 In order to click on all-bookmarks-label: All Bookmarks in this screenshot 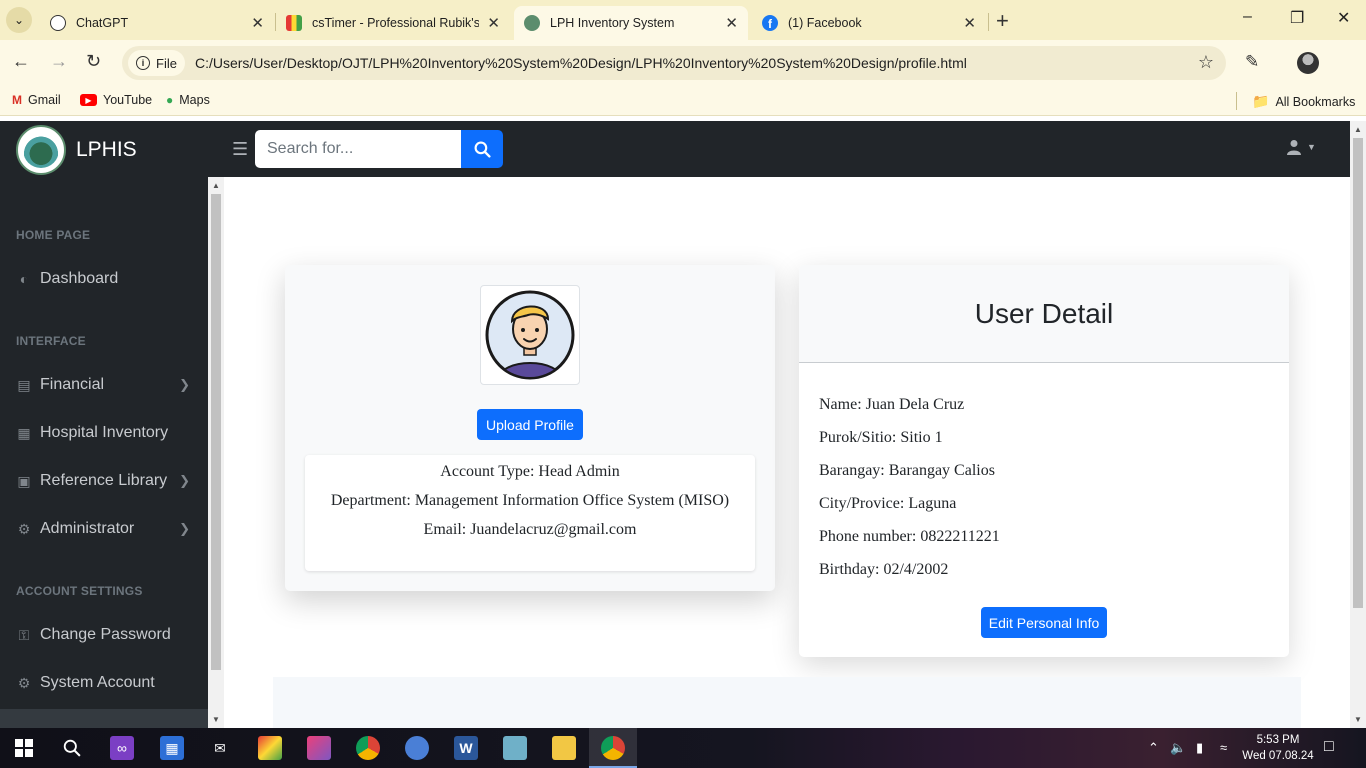, I will do `click(1315, 101)`.